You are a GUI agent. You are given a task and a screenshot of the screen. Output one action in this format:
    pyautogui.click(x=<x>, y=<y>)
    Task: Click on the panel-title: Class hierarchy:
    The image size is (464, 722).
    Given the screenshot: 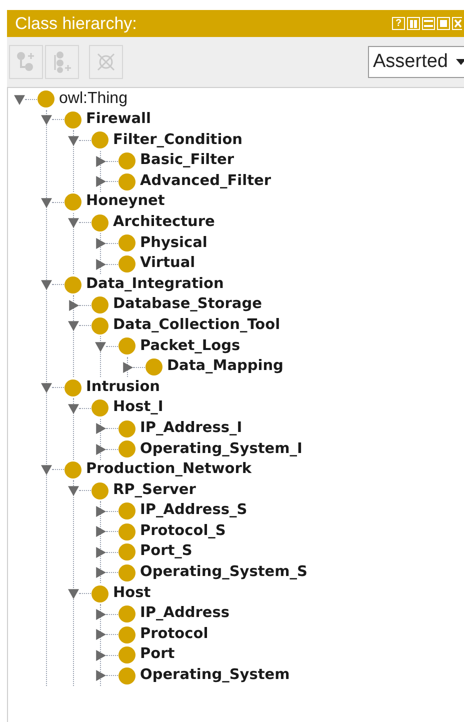 What is the action you would take?
    pyautogui.click(x=76, y=23)
    